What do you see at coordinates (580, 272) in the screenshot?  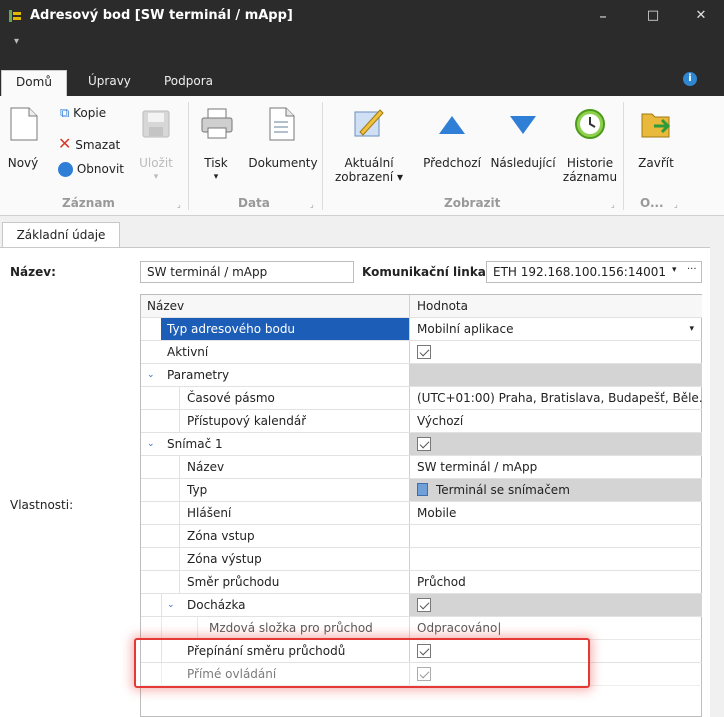 I see `comm-line-value: ETH 192.168.100.156:14001` at bounding box center [580, 272].